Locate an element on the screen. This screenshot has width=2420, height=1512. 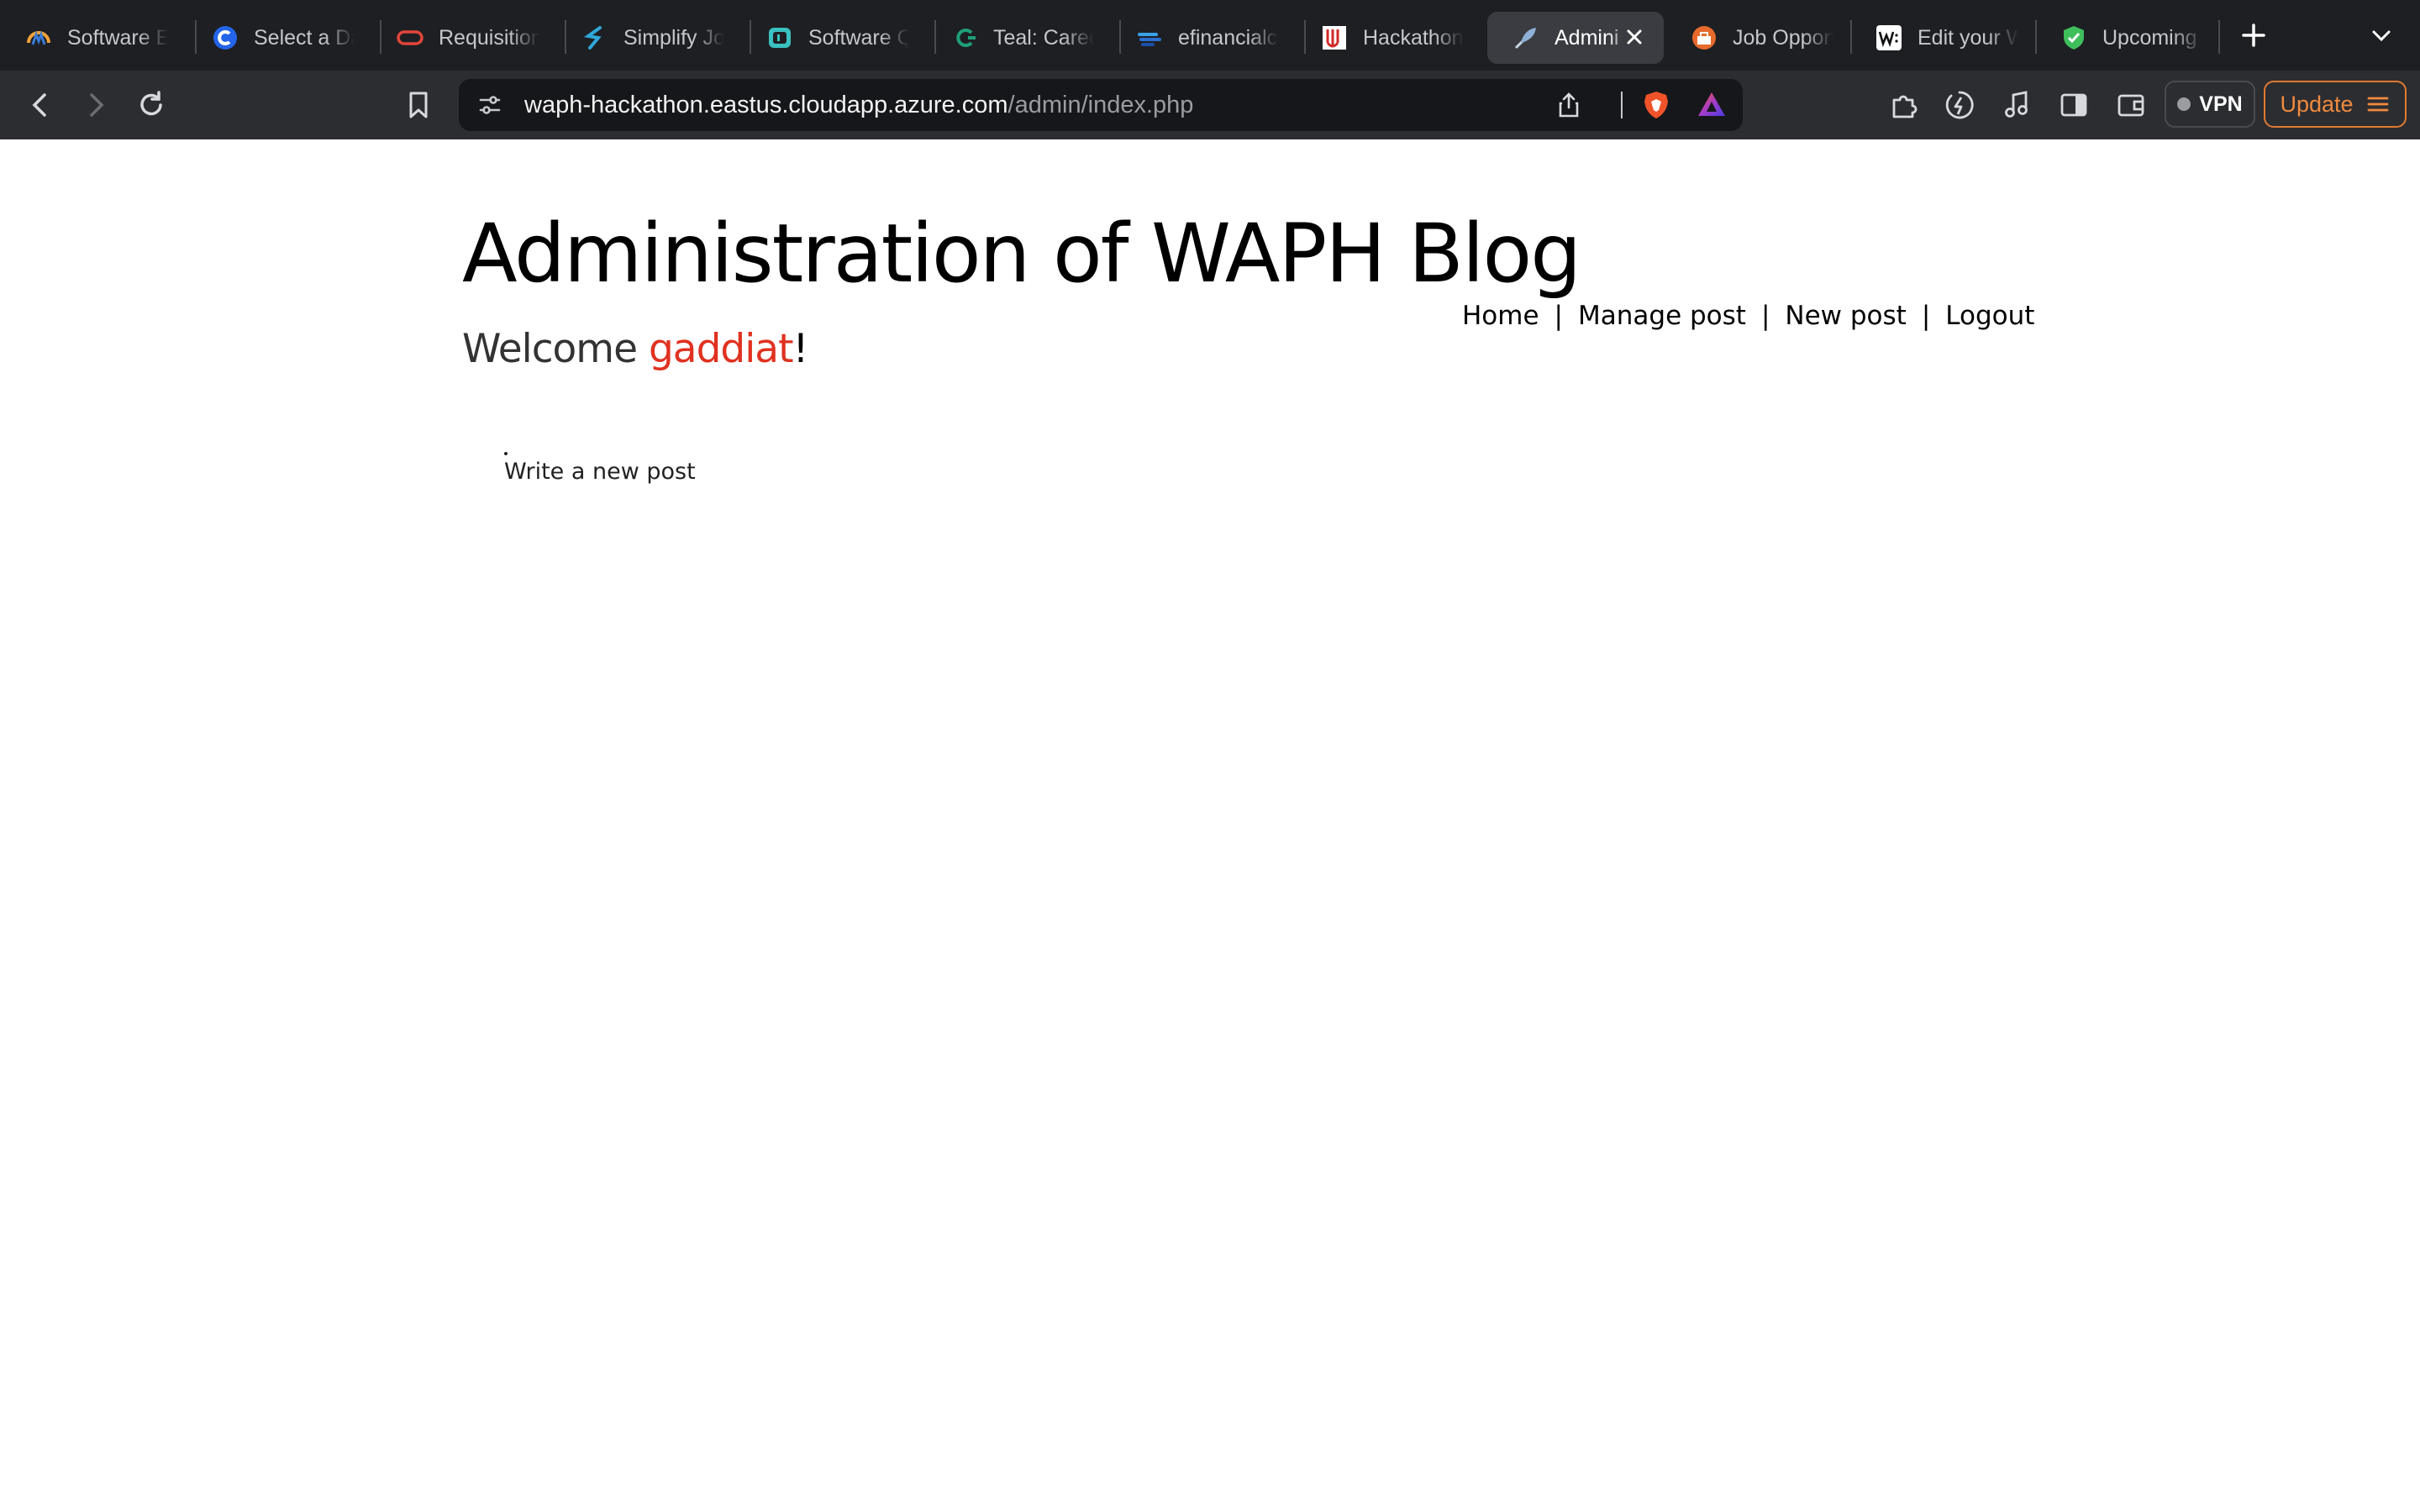
tab-app-icon is located at coordinates (779, 37).